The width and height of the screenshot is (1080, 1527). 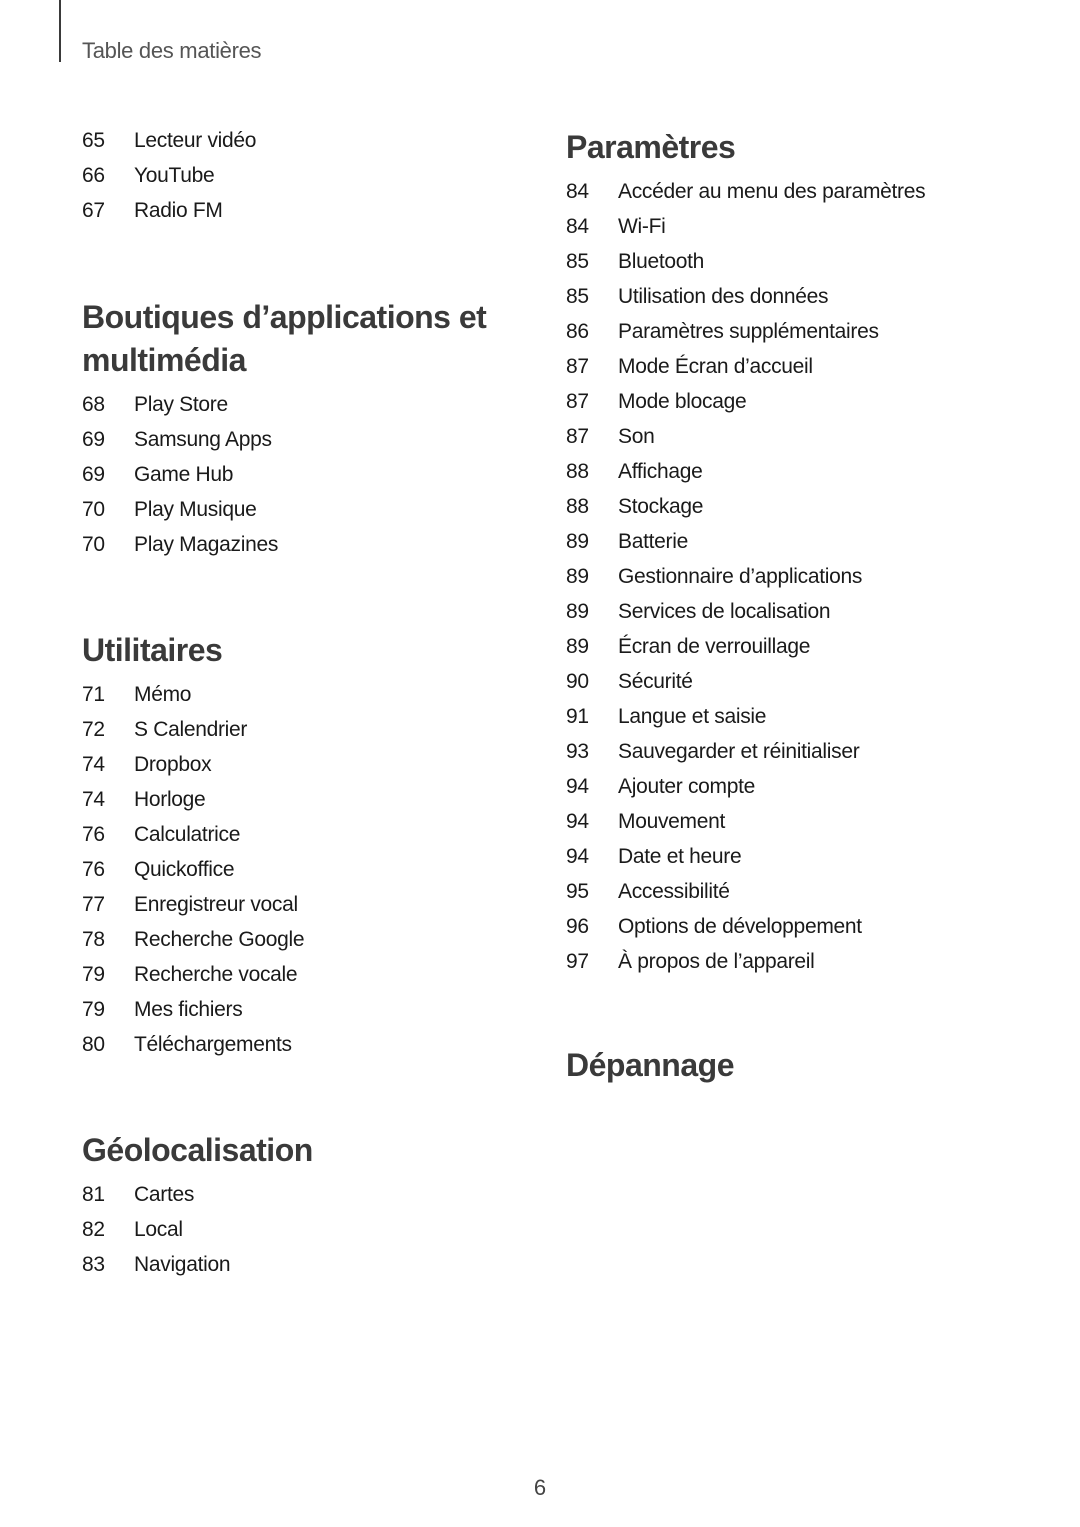 What do you see at coordinates (577, 786) in the screenshot?
I see `toc-entry-page: 94` at bounding box center [577, 786].